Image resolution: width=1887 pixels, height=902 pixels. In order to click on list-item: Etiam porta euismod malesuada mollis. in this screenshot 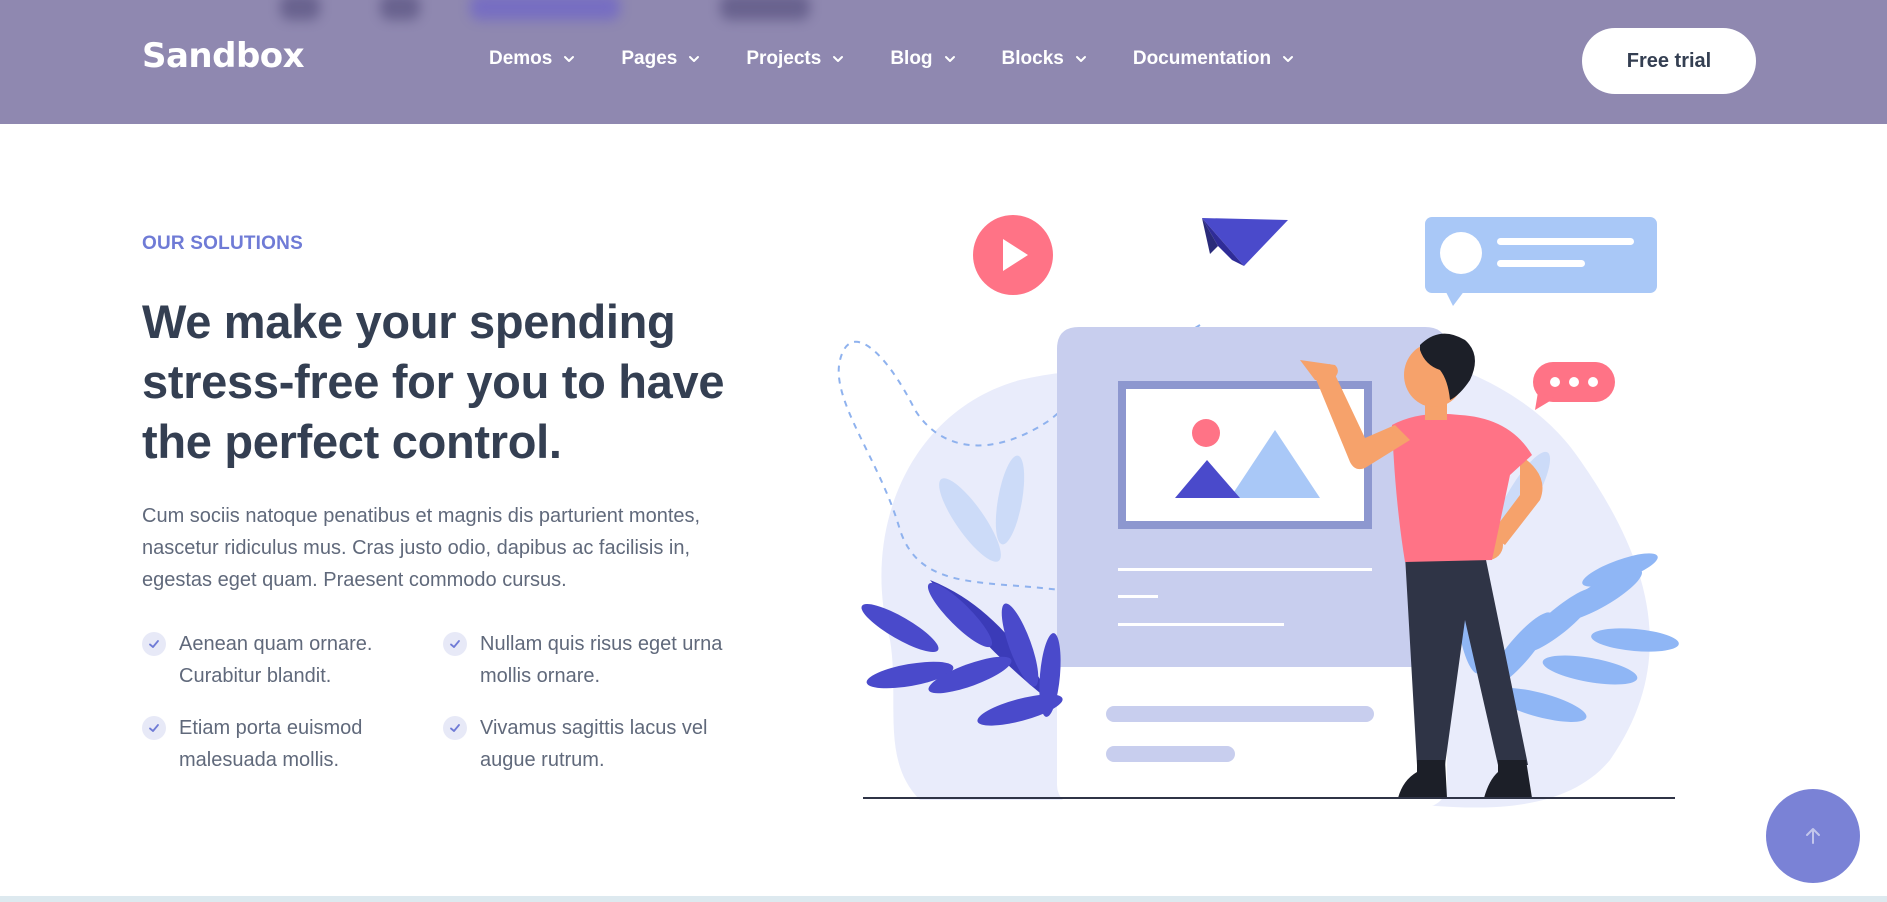, I will do `click(292, 744)`.